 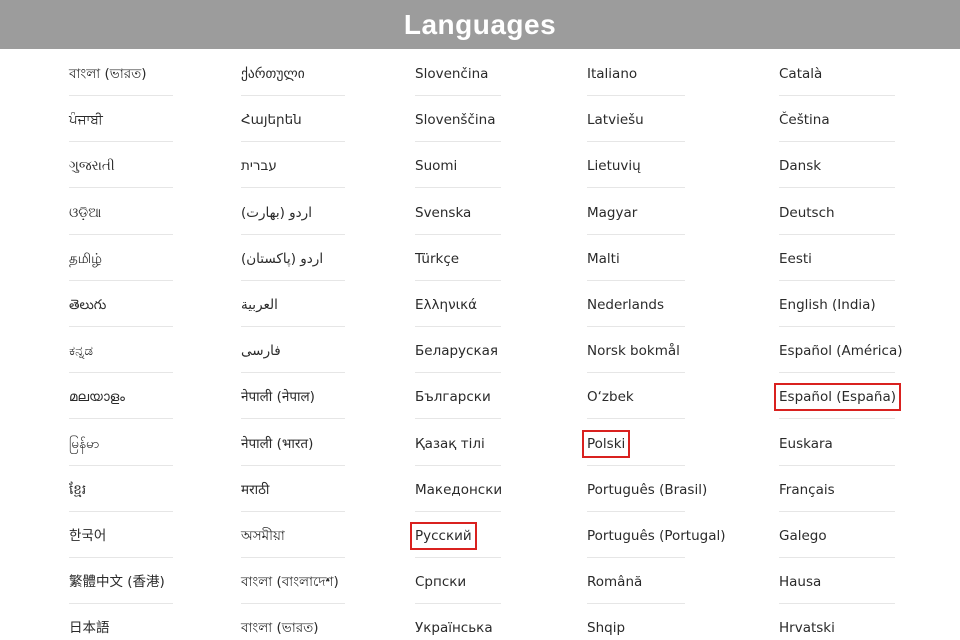 I want to click on language-option: Italiano, so click(x=612, y=74).